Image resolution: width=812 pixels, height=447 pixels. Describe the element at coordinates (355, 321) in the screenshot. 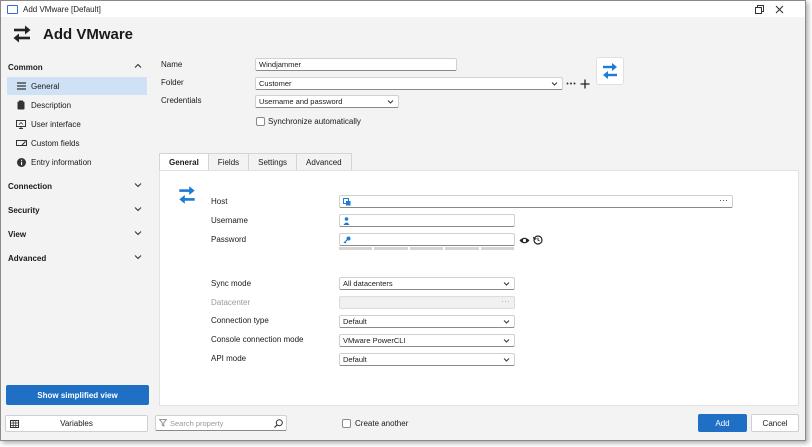

I see `connection-type-value: Default` at that location.